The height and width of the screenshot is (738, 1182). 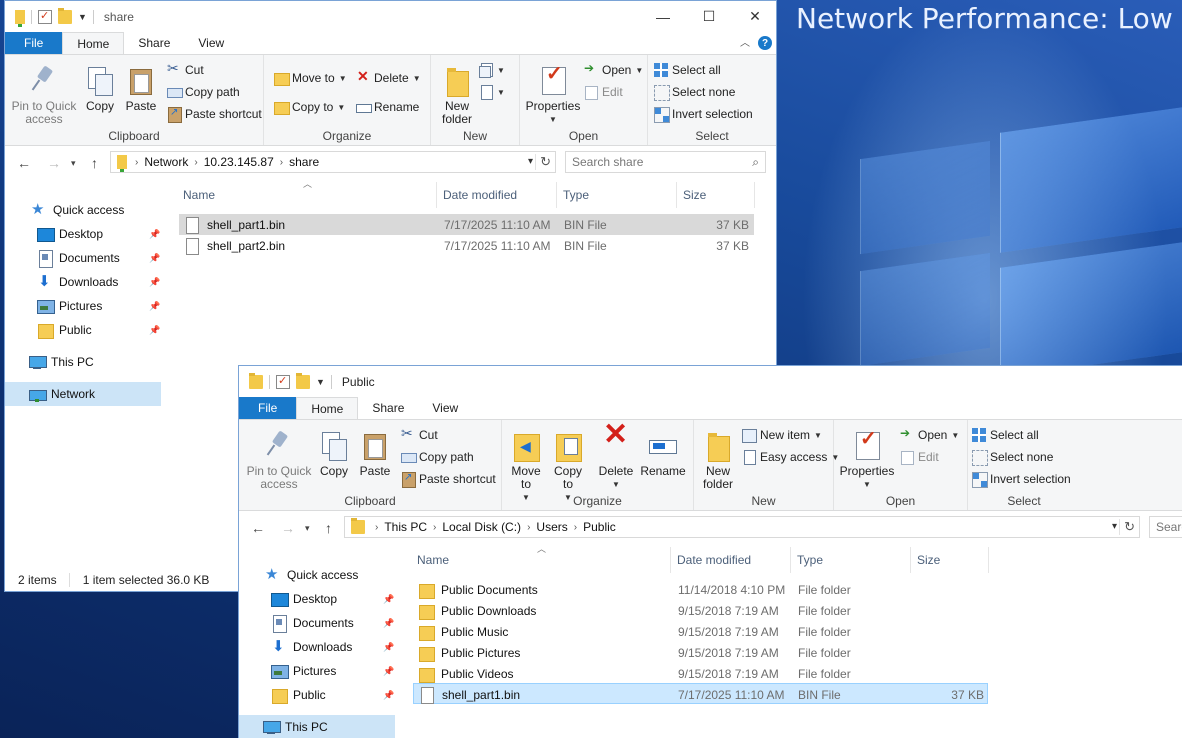 What do you see at coordinates (405, 527) in the screenshot?
I see `breadcrumb-this-pc: This PC` at bounding box center [405, 527].